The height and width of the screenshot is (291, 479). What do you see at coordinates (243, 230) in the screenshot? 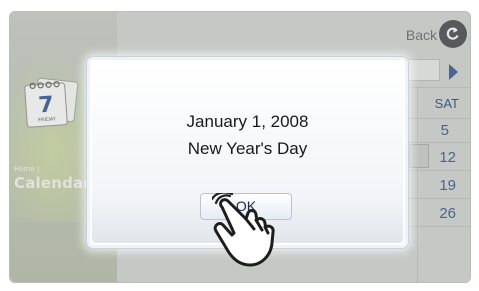
I see `hand-pointer-icon` at bounding box center [243, 230].